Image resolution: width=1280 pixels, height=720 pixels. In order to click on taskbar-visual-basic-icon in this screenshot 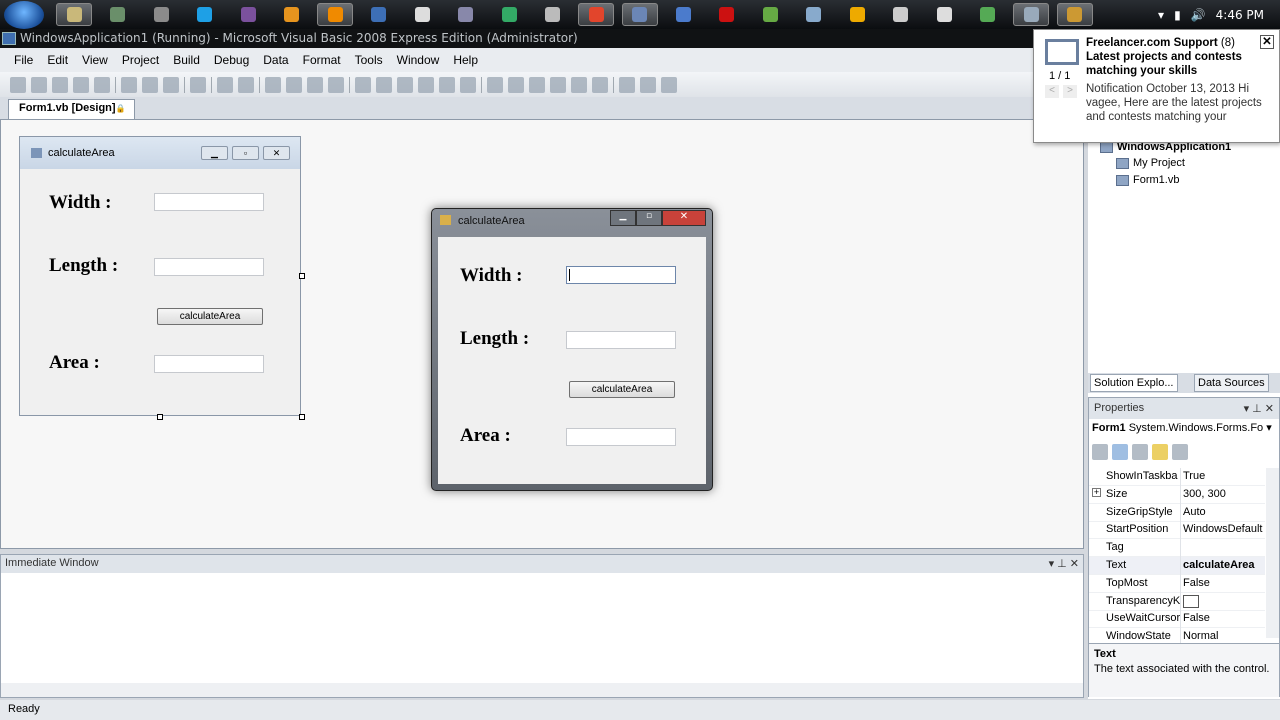, I will do `click(639, 14)`.